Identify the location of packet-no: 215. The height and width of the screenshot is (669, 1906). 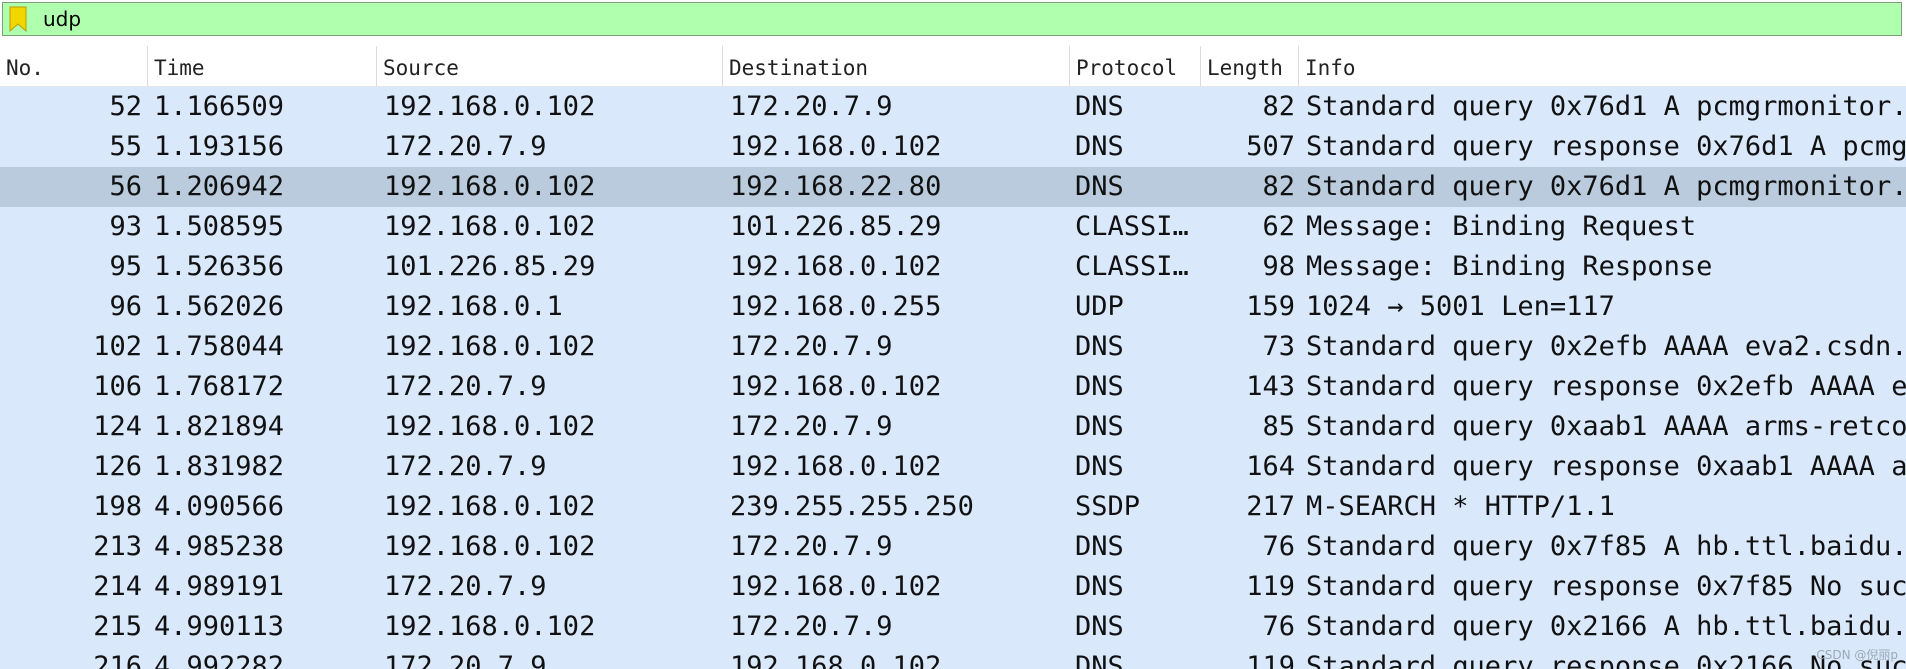
(117, 626).